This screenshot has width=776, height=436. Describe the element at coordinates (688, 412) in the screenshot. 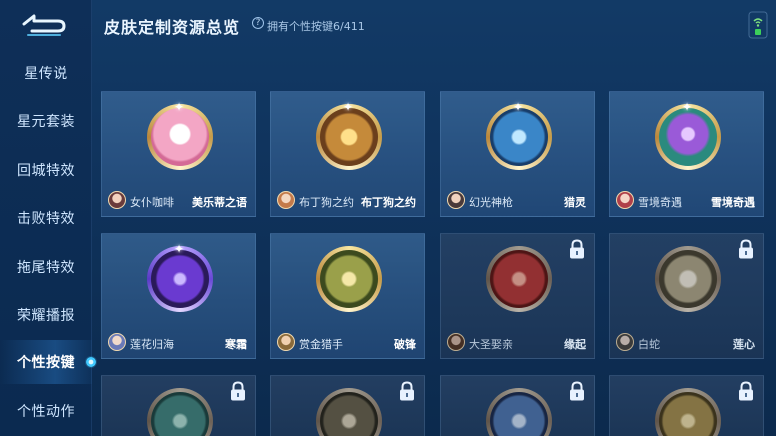

I see `golden-ornament-icon` at that location.